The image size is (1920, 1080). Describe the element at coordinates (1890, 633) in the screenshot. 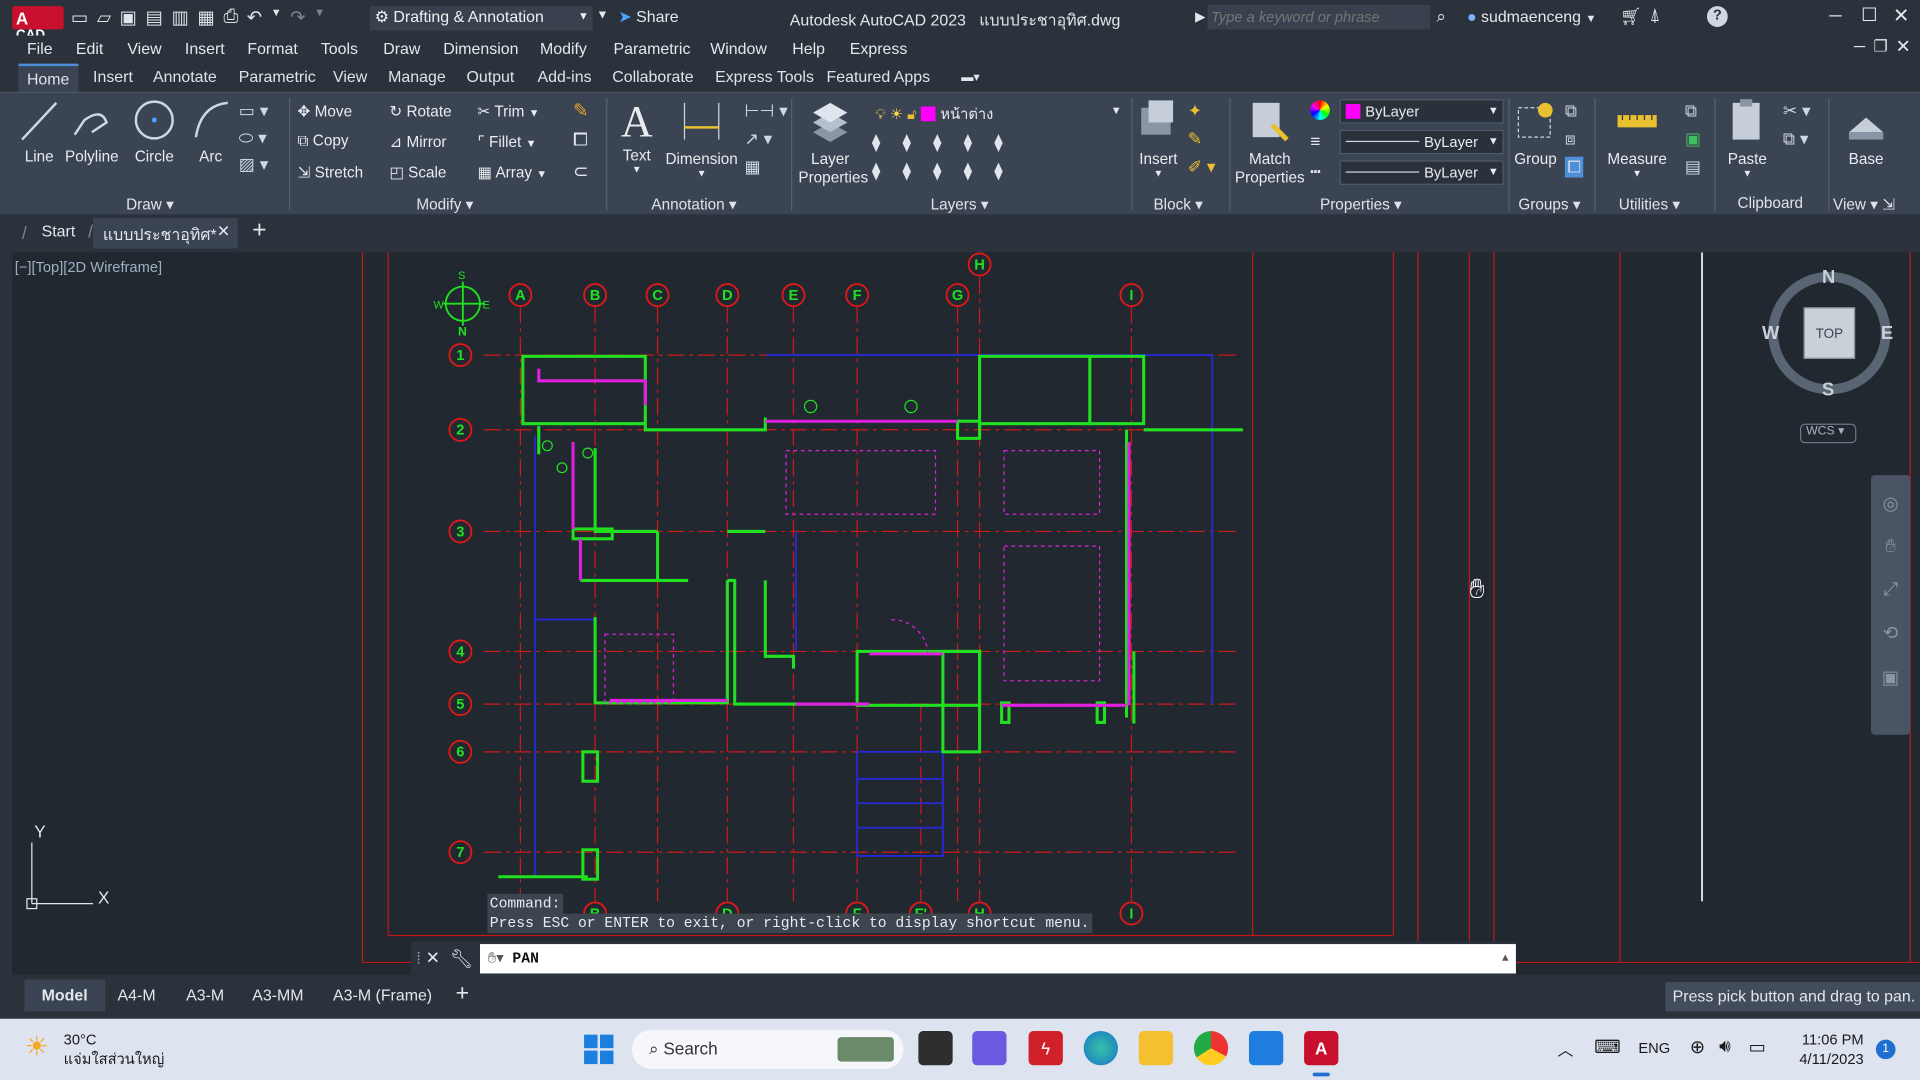

I see `orbit-icon: ⟲` at that location.